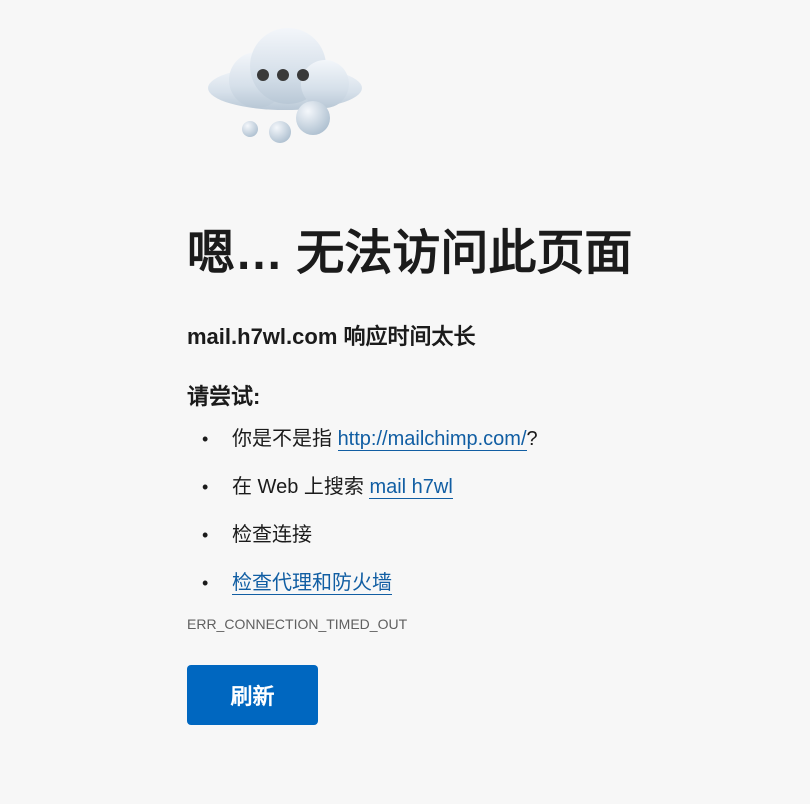 The width and height of the screenshot is (810, 804). What do you see at coordinates (297, 624) in the screenshot?
I see `error-code: ERR_CONNECTION_TIMED_OUT` at bounding box center [297, 624].